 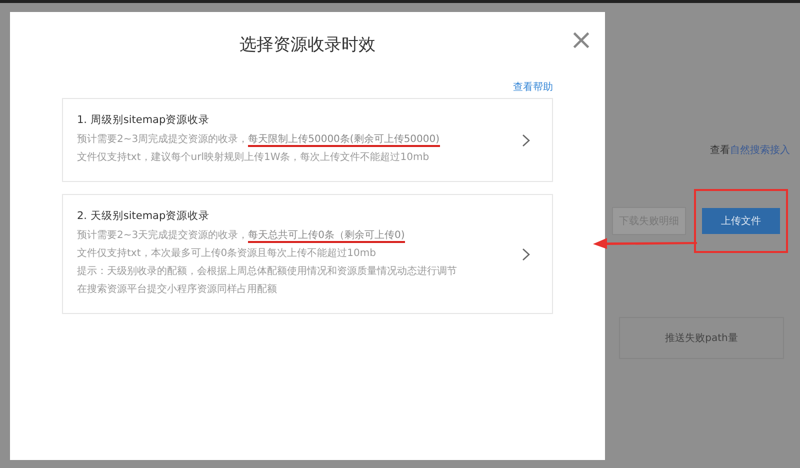 I want to click on option-description: 文件仅支持txt，建议每个url映射规则上传1W条，每次上传文件不能超过10mb, so click(x=253, y=157).